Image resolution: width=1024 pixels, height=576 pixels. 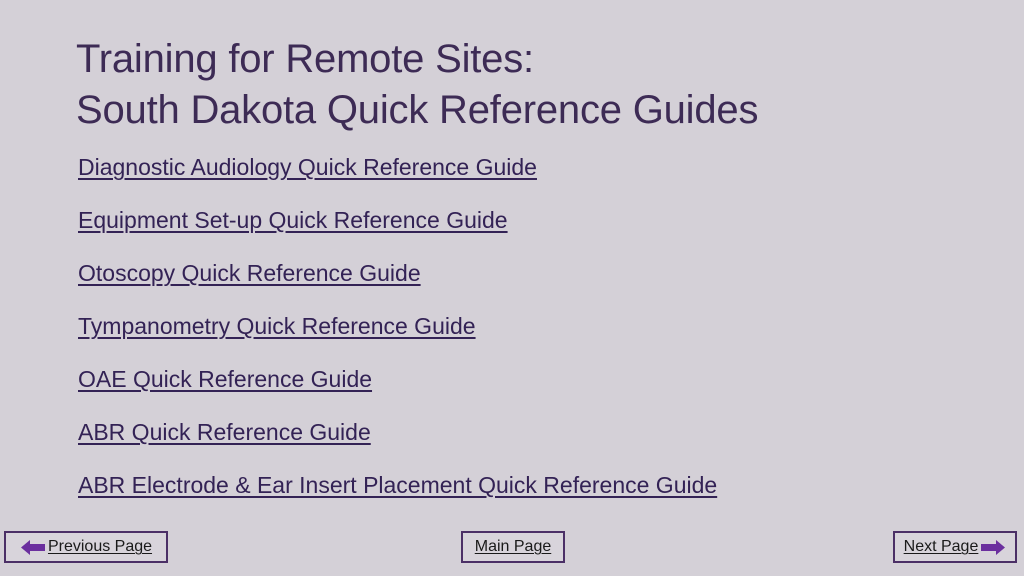 What do you see at coordinates (518, 390) in the screenshot?
I see `list-item: OAE Quick Reference Guide` at bounding box center [518, 390].